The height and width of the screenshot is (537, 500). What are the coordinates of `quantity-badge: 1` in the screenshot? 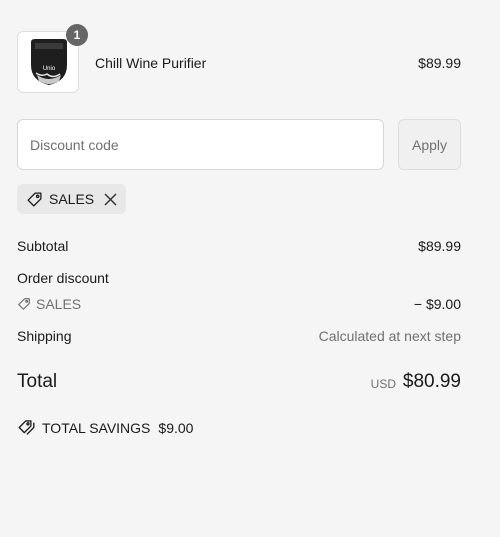 It's located at (77, 35).